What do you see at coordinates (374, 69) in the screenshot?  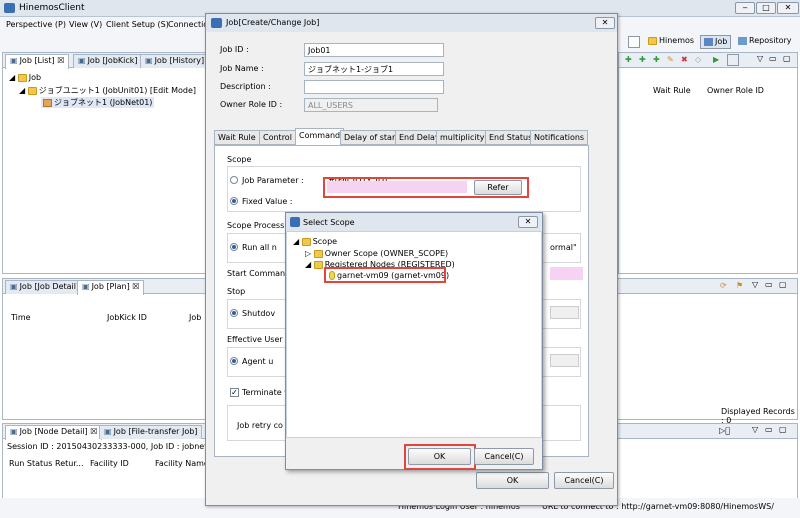 I see `job-name-input: ジョブネット1-ジョブ1` at bounding box center [374, 69].